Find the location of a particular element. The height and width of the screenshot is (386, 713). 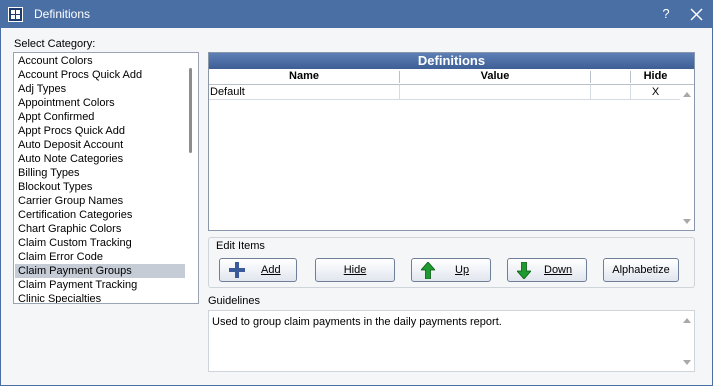

help-button: ? is located at coordinates (666, 13).